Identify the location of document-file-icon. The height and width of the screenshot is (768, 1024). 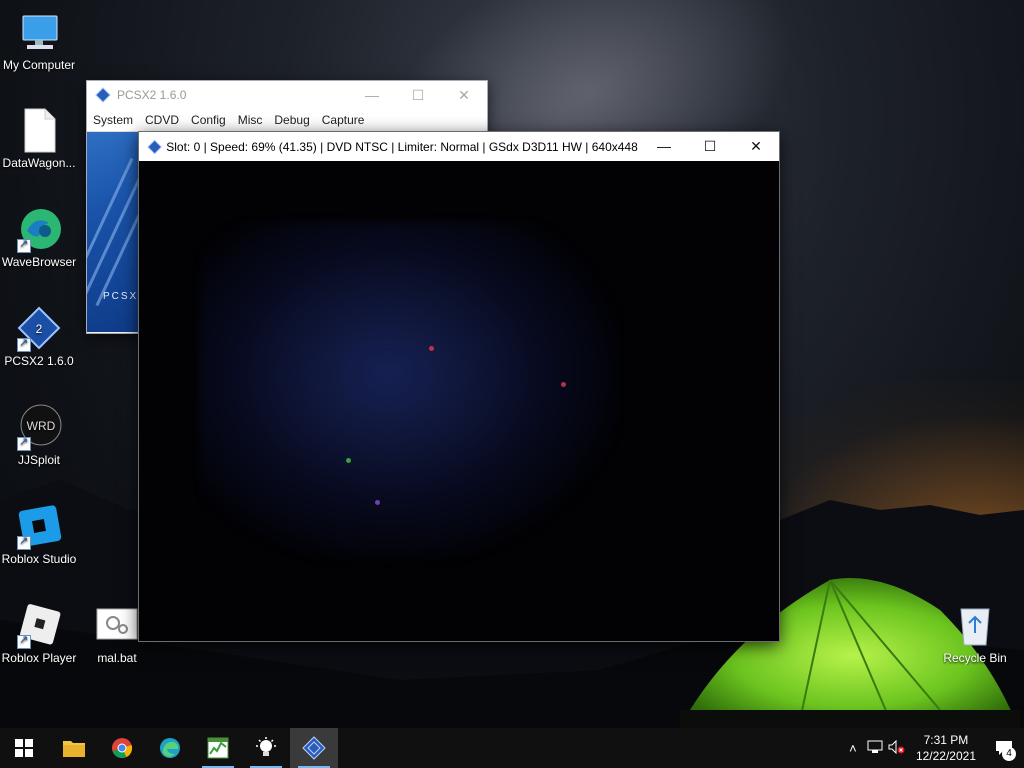
(39, 130).